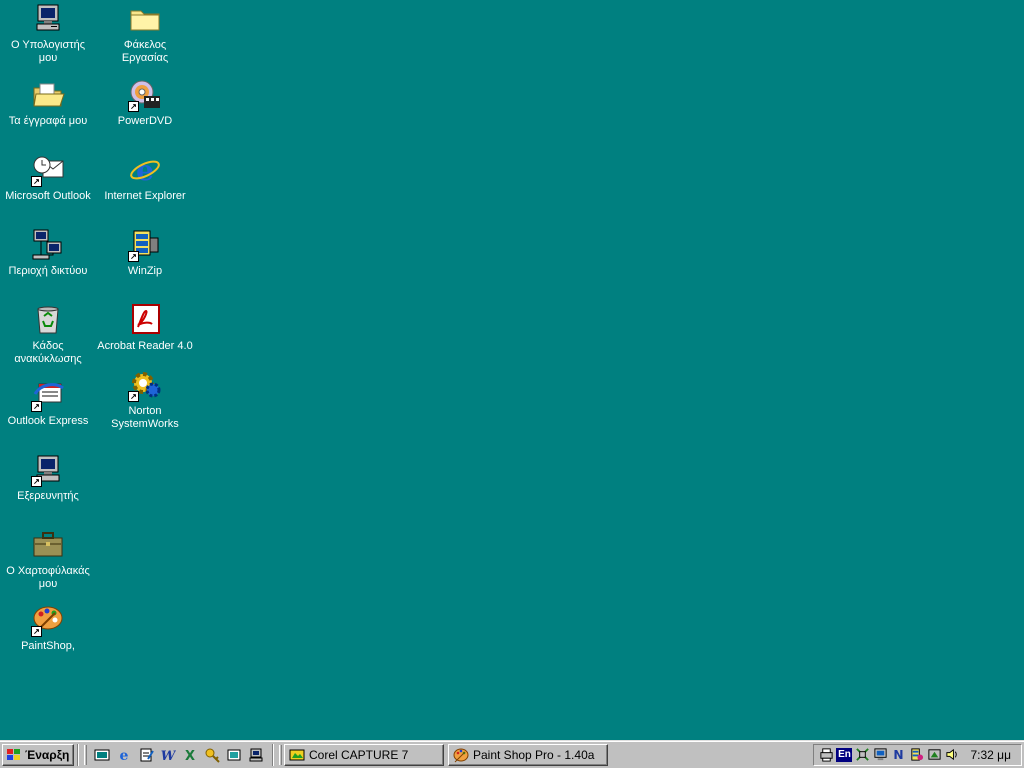  Describe the element at coordinates (145, 245) in the screenshot. I see `winzip-icon: ↗` at that location.